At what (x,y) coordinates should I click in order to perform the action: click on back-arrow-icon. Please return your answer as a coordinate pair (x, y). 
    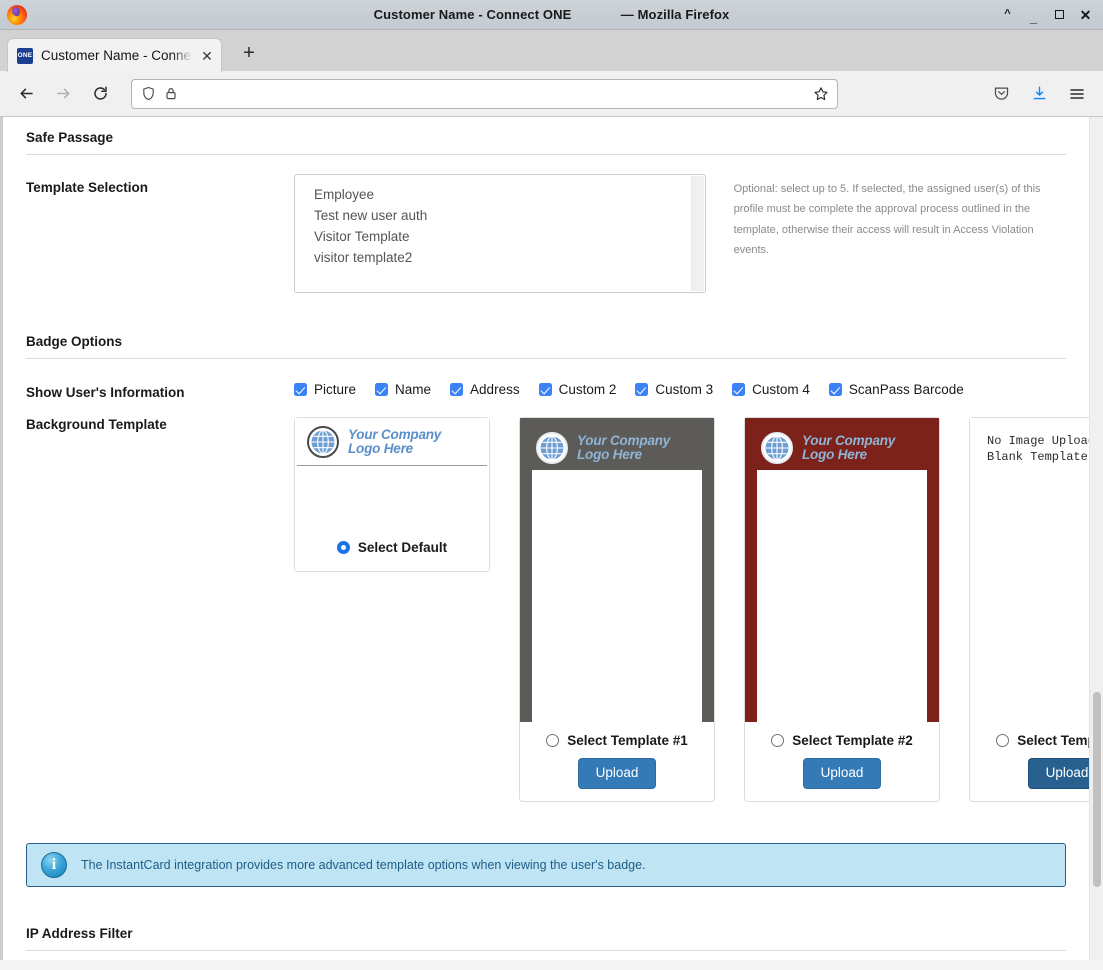
    Looking at the image, I should click on (26, 94).